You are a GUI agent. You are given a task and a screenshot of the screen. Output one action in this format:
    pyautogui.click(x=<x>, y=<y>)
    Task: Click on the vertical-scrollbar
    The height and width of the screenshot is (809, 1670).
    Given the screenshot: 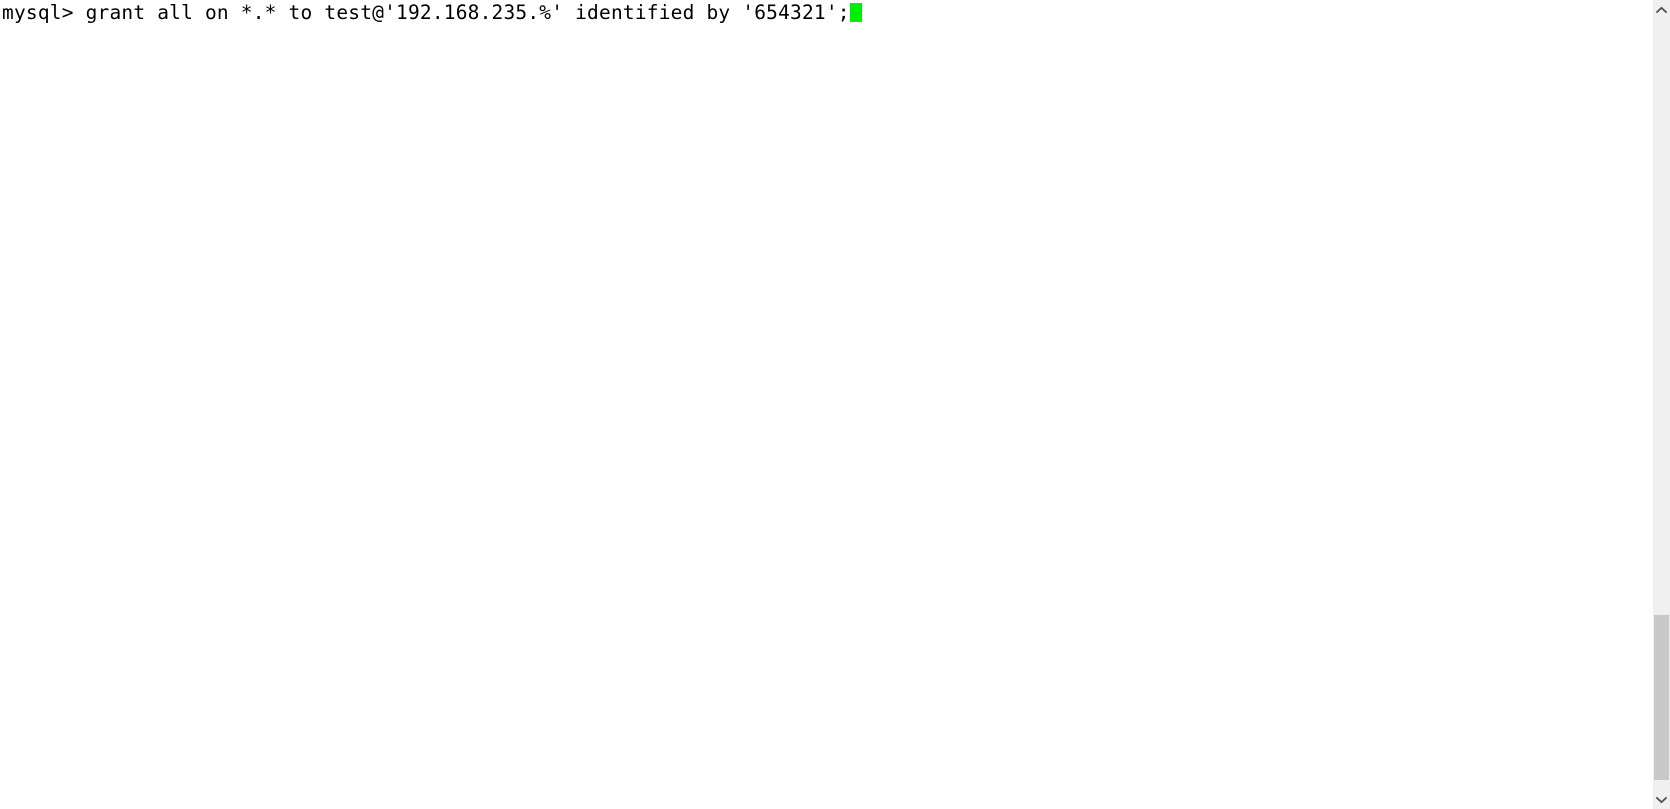 What is the action you would take?
    pyautogui.click(x=1661, y=404)
    